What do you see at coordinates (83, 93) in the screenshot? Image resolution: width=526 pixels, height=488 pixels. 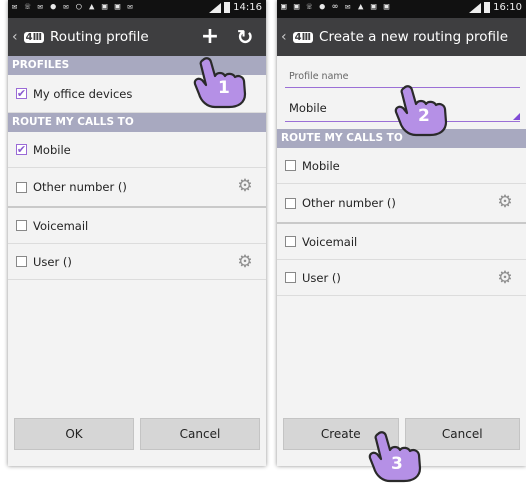 I see `profile-label: My office devices` at bounding box center [83, 93].